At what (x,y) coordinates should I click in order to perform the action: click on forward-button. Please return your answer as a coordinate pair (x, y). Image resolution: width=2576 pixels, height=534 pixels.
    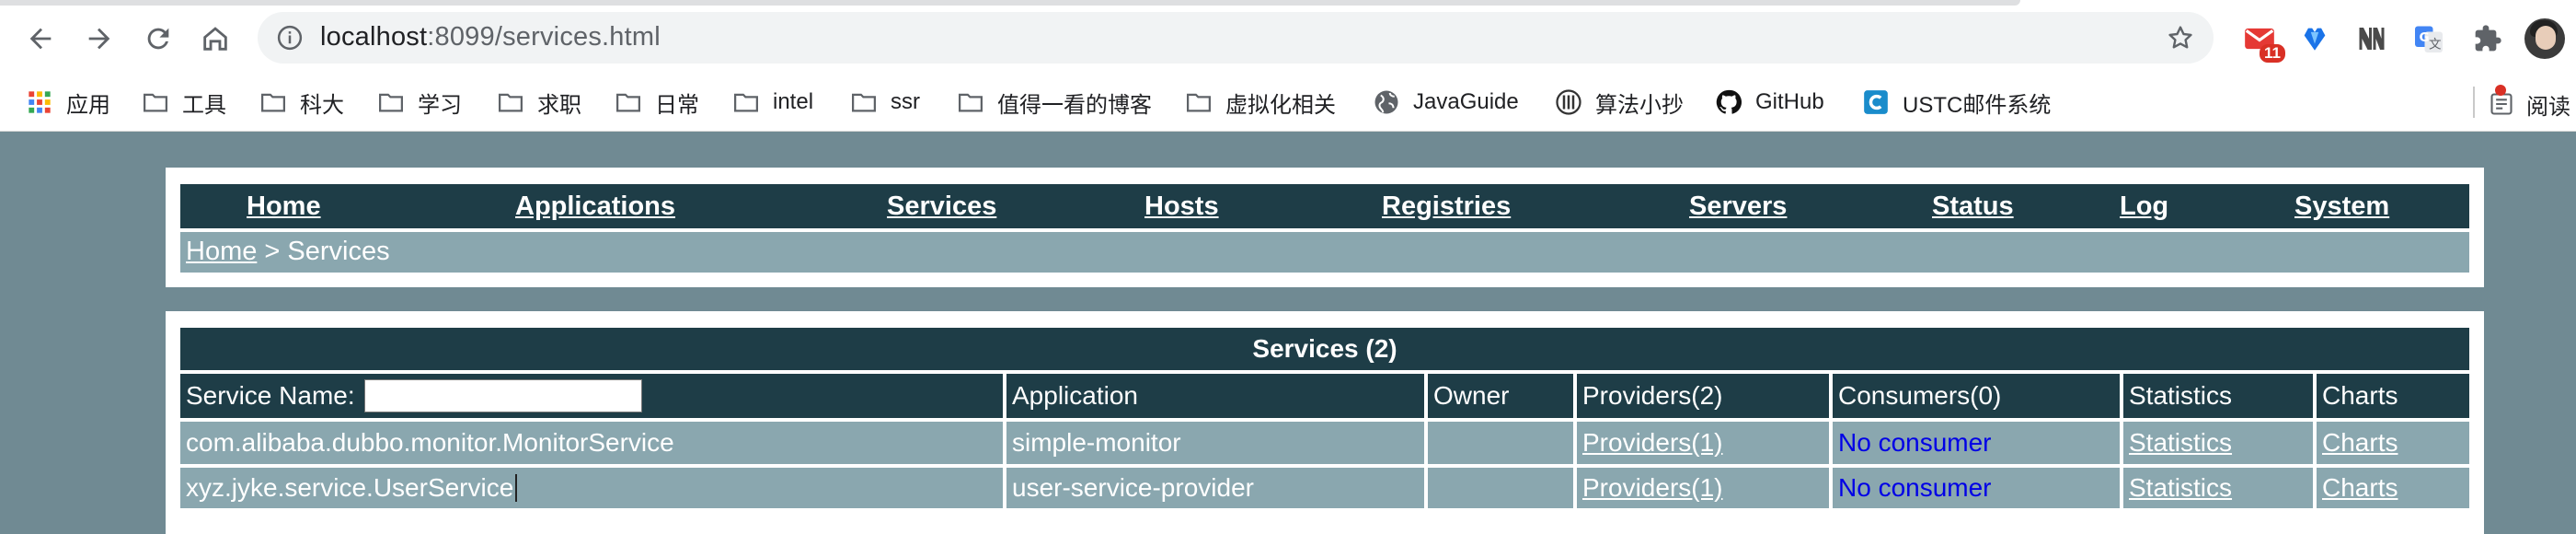
    Looking at the image, I should click on (99, 39).